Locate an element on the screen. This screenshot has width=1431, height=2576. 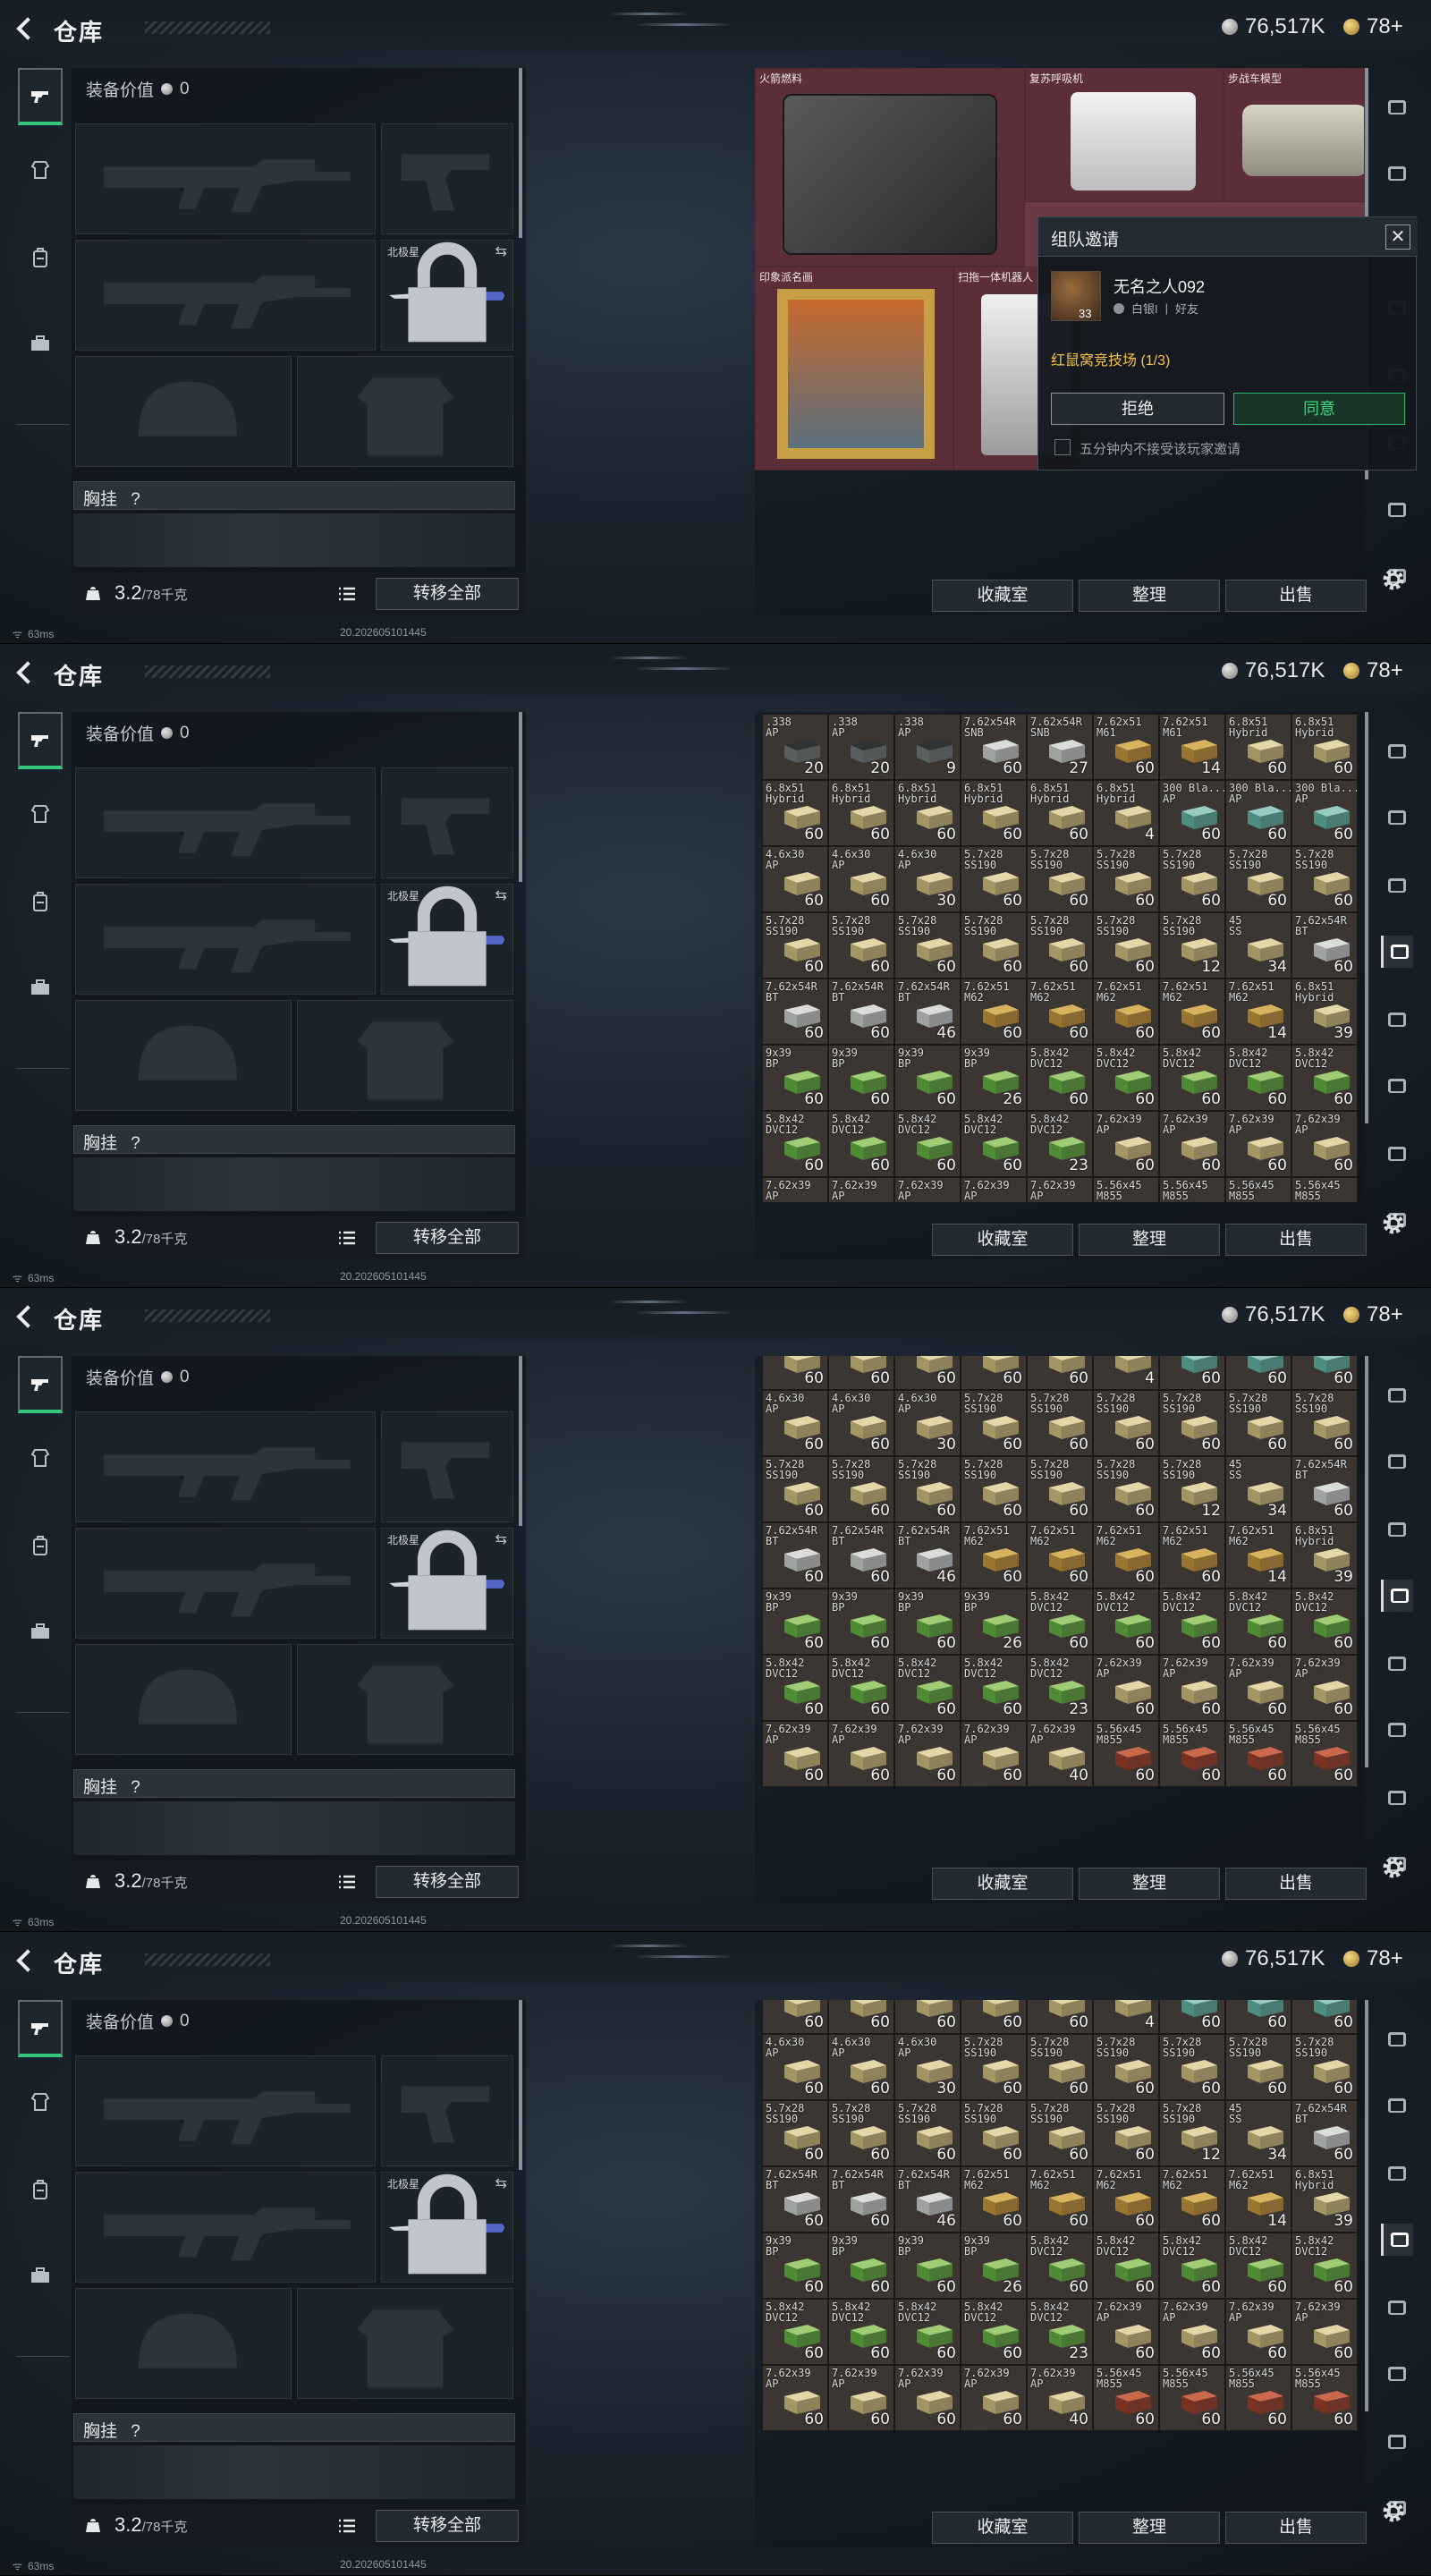
chest-rig-help-icon: ? is located at coordinates (136, 499).